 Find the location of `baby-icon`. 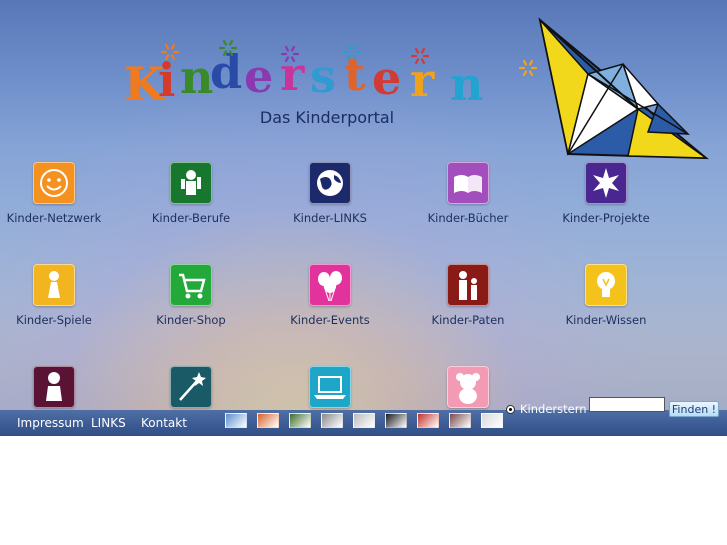

baby-icon is located at coordinates (54, 387).